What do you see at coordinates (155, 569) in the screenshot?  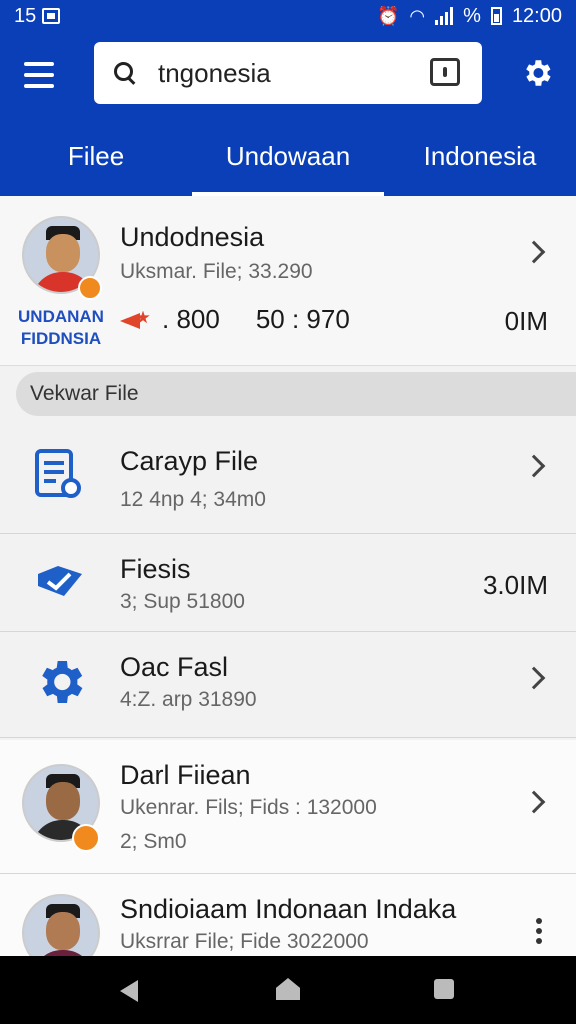 I see `file-title: Fiesis` at bounding box center [155, 569].